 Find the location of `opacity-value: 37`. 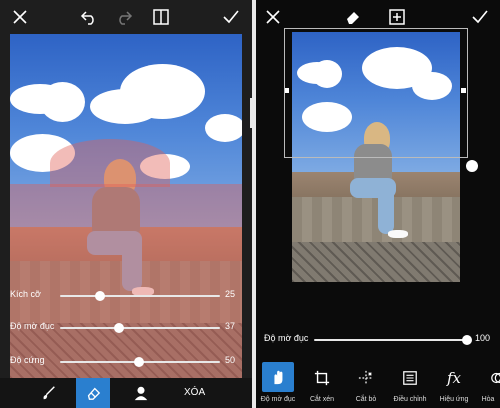

opacity-value: 37 is located at coordinates (229, 326).